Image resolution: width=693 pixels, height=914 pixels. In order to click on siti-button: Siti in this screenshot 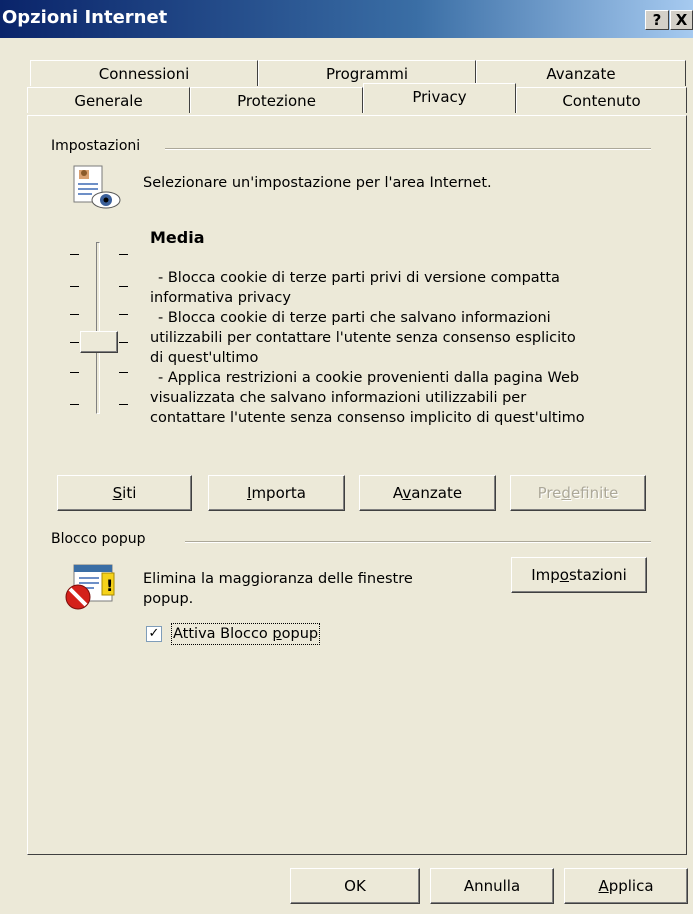, I will do `click(124, 493)`.